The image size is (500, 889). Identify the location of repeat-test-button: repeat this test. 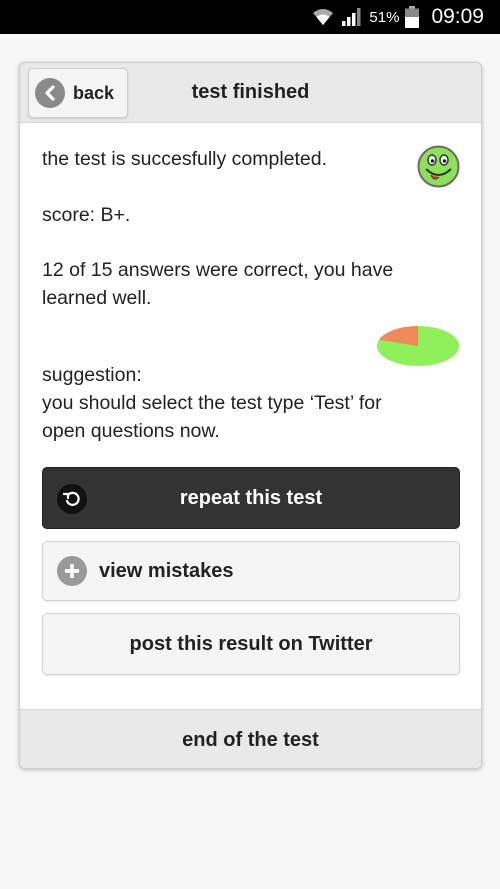
(251, 498).